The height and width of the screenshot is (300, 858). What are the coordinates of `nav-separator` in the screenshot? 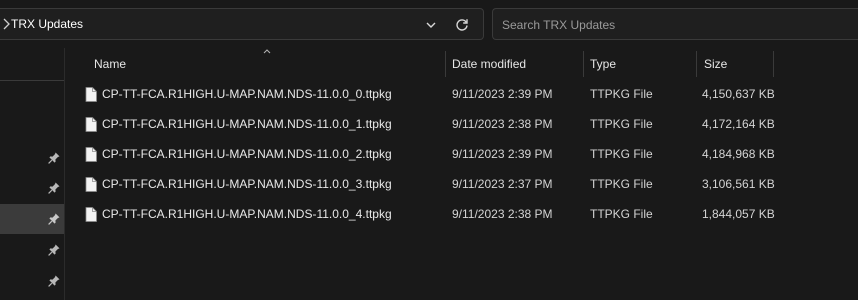 It's located at (32, 80).